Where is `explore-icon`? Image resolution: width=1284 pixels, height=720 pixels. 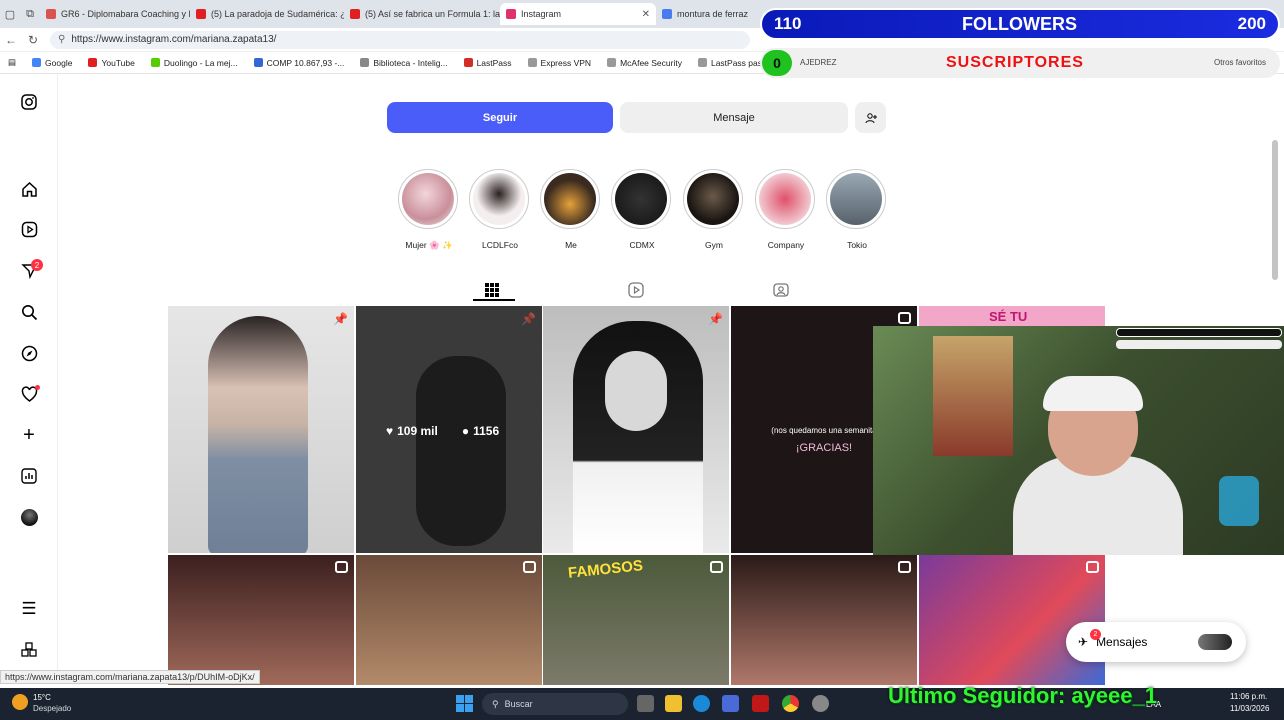 explore-icon is located at coordinates (29, 353).